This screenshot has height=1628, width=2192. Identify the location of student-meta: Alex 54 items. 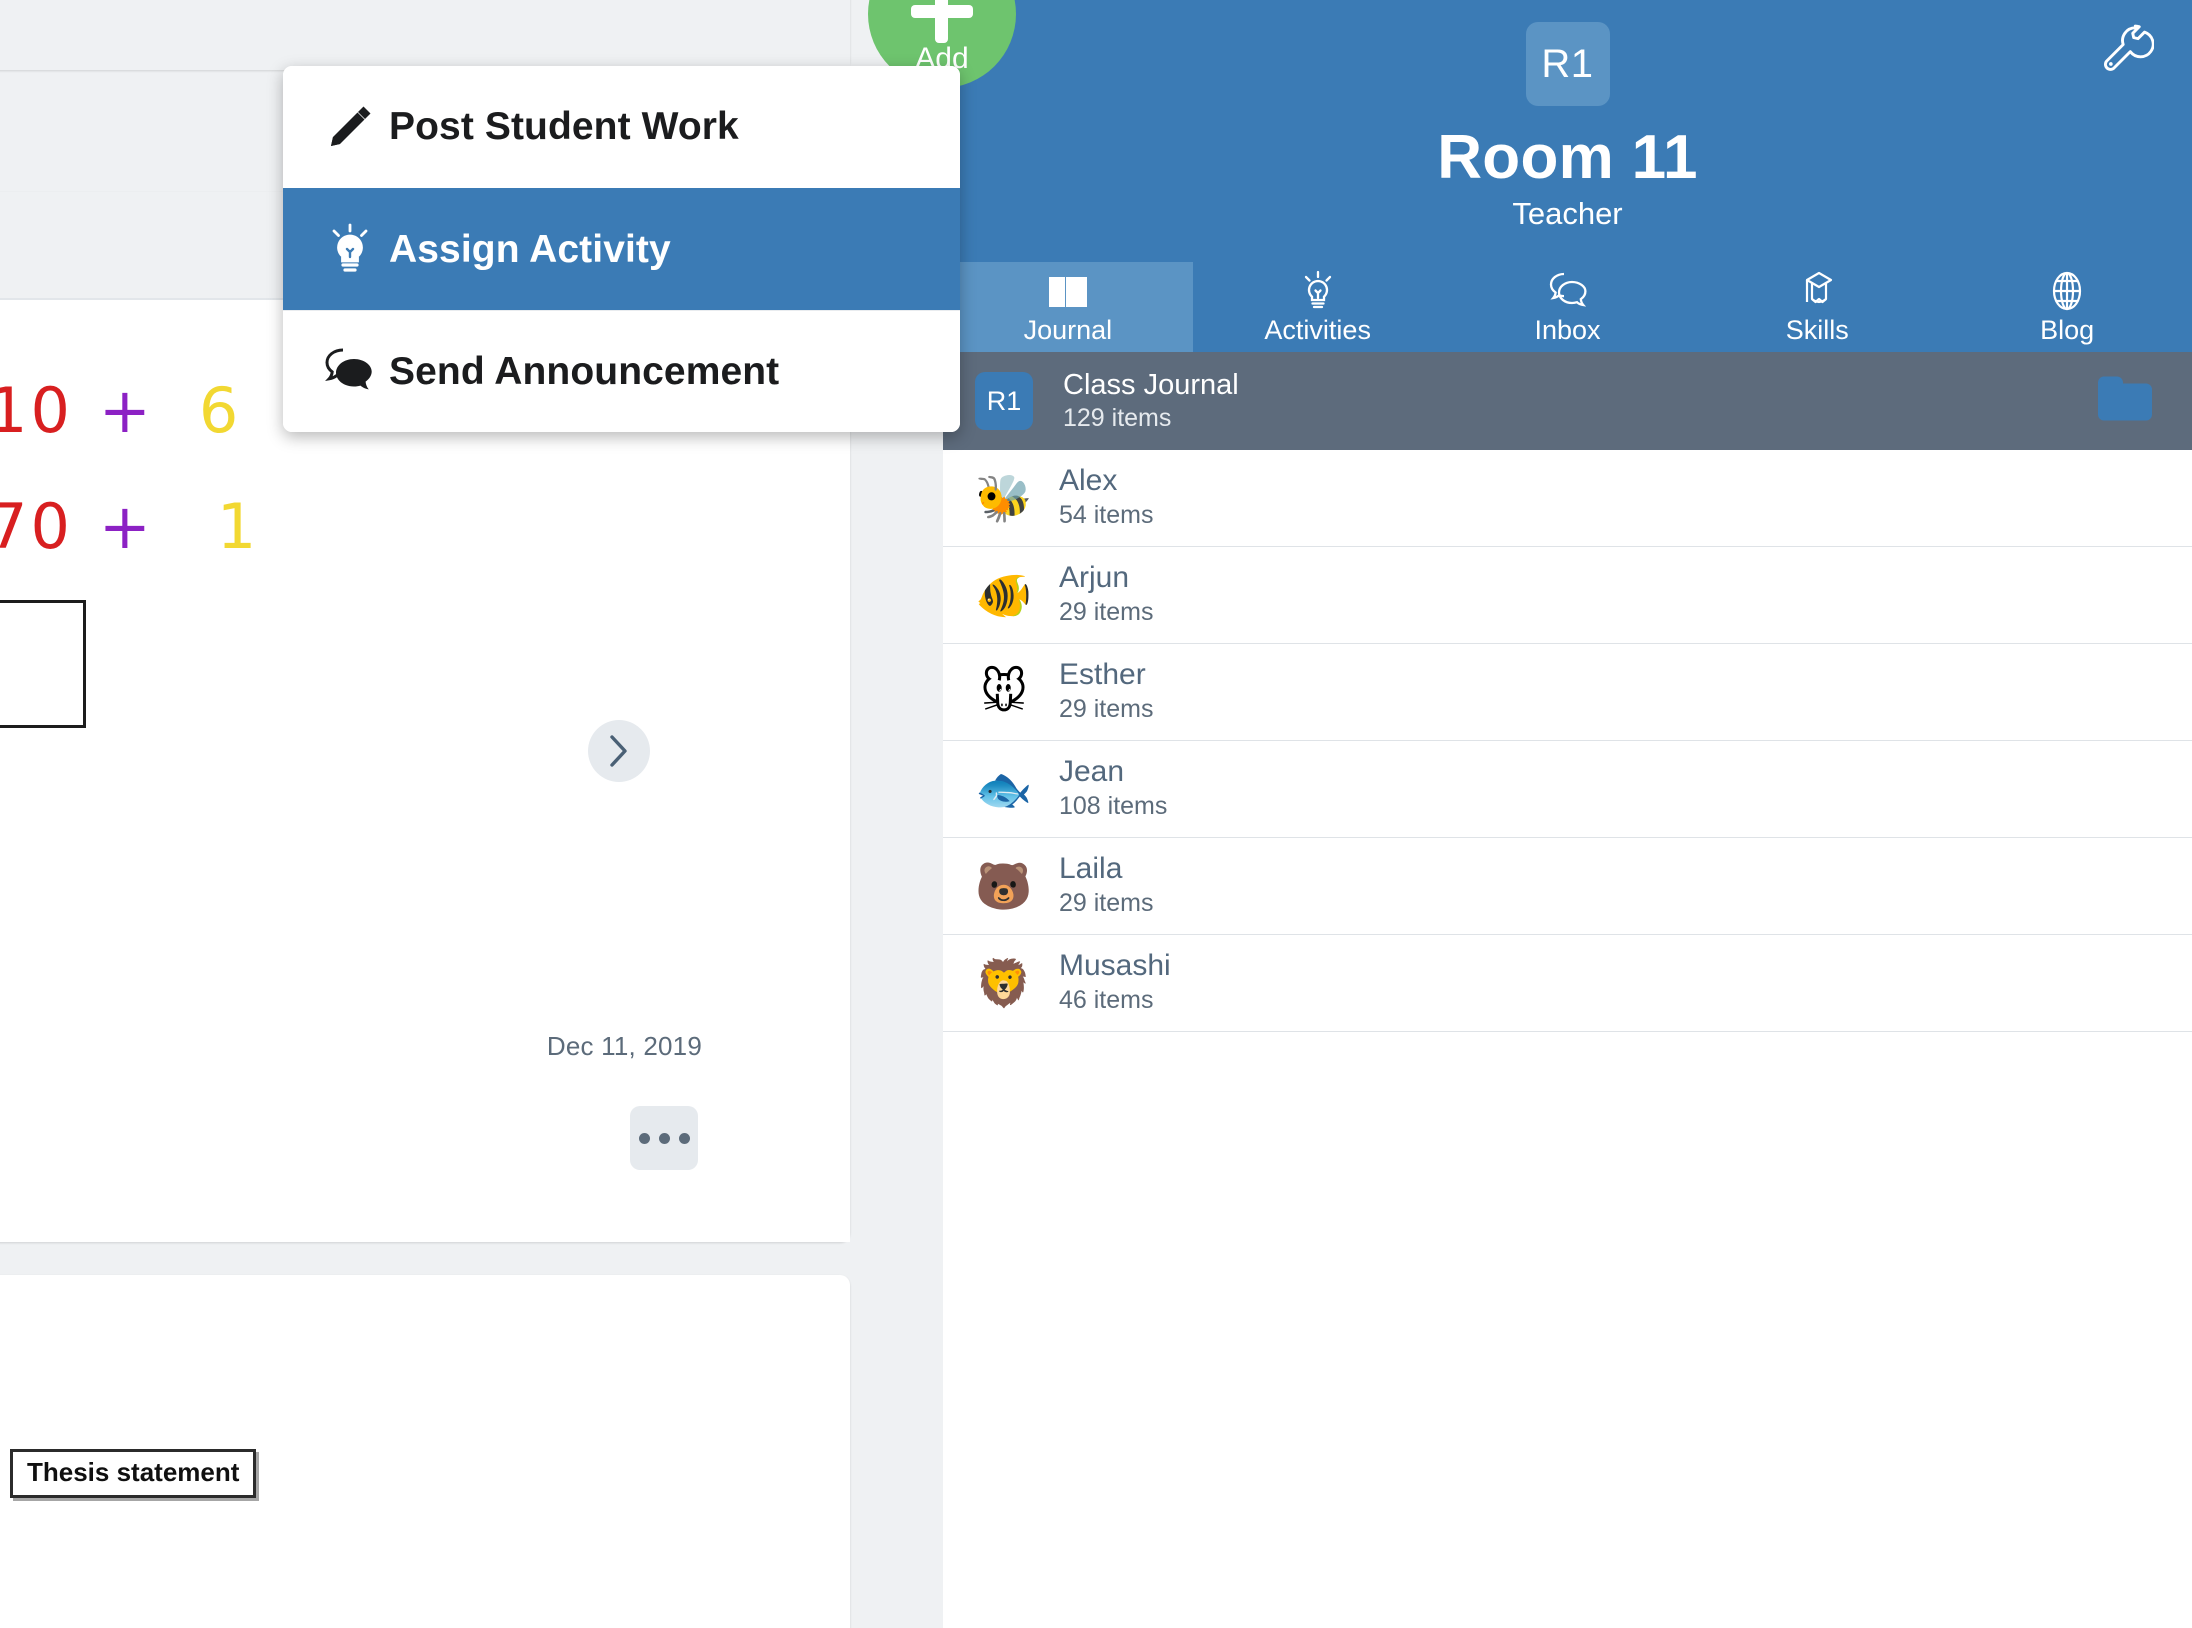
(1106, 498).